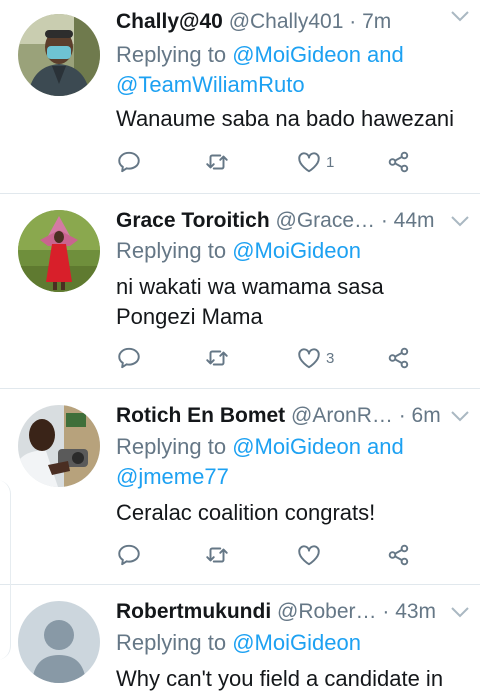 The width and height of the screenshot is (480, 697). I want to click on timestamp: · 6m, so click(420, 415).